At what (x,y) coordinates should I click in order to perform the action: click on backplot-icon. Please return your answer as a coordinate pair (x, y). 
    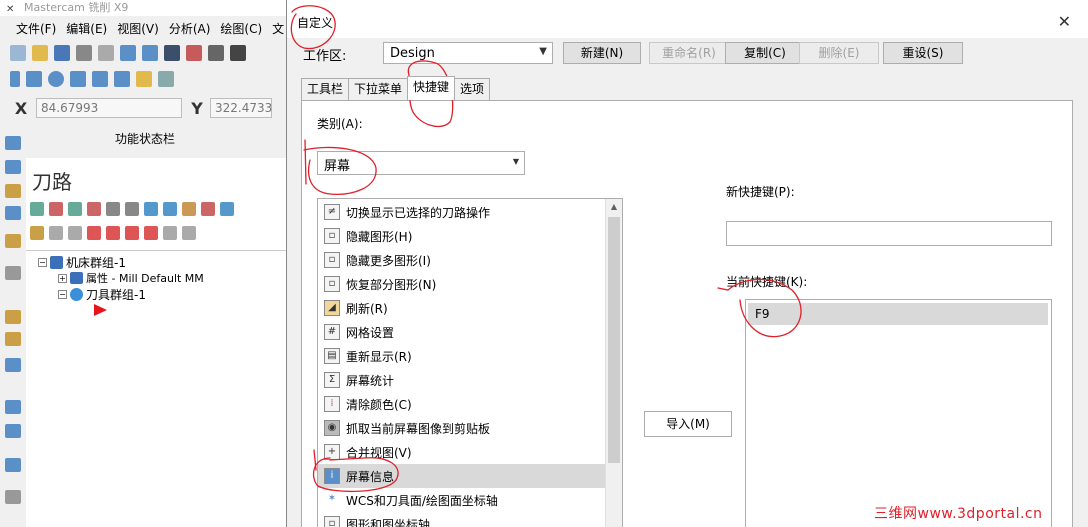
    Looking at the image, I should click on (113, 209).